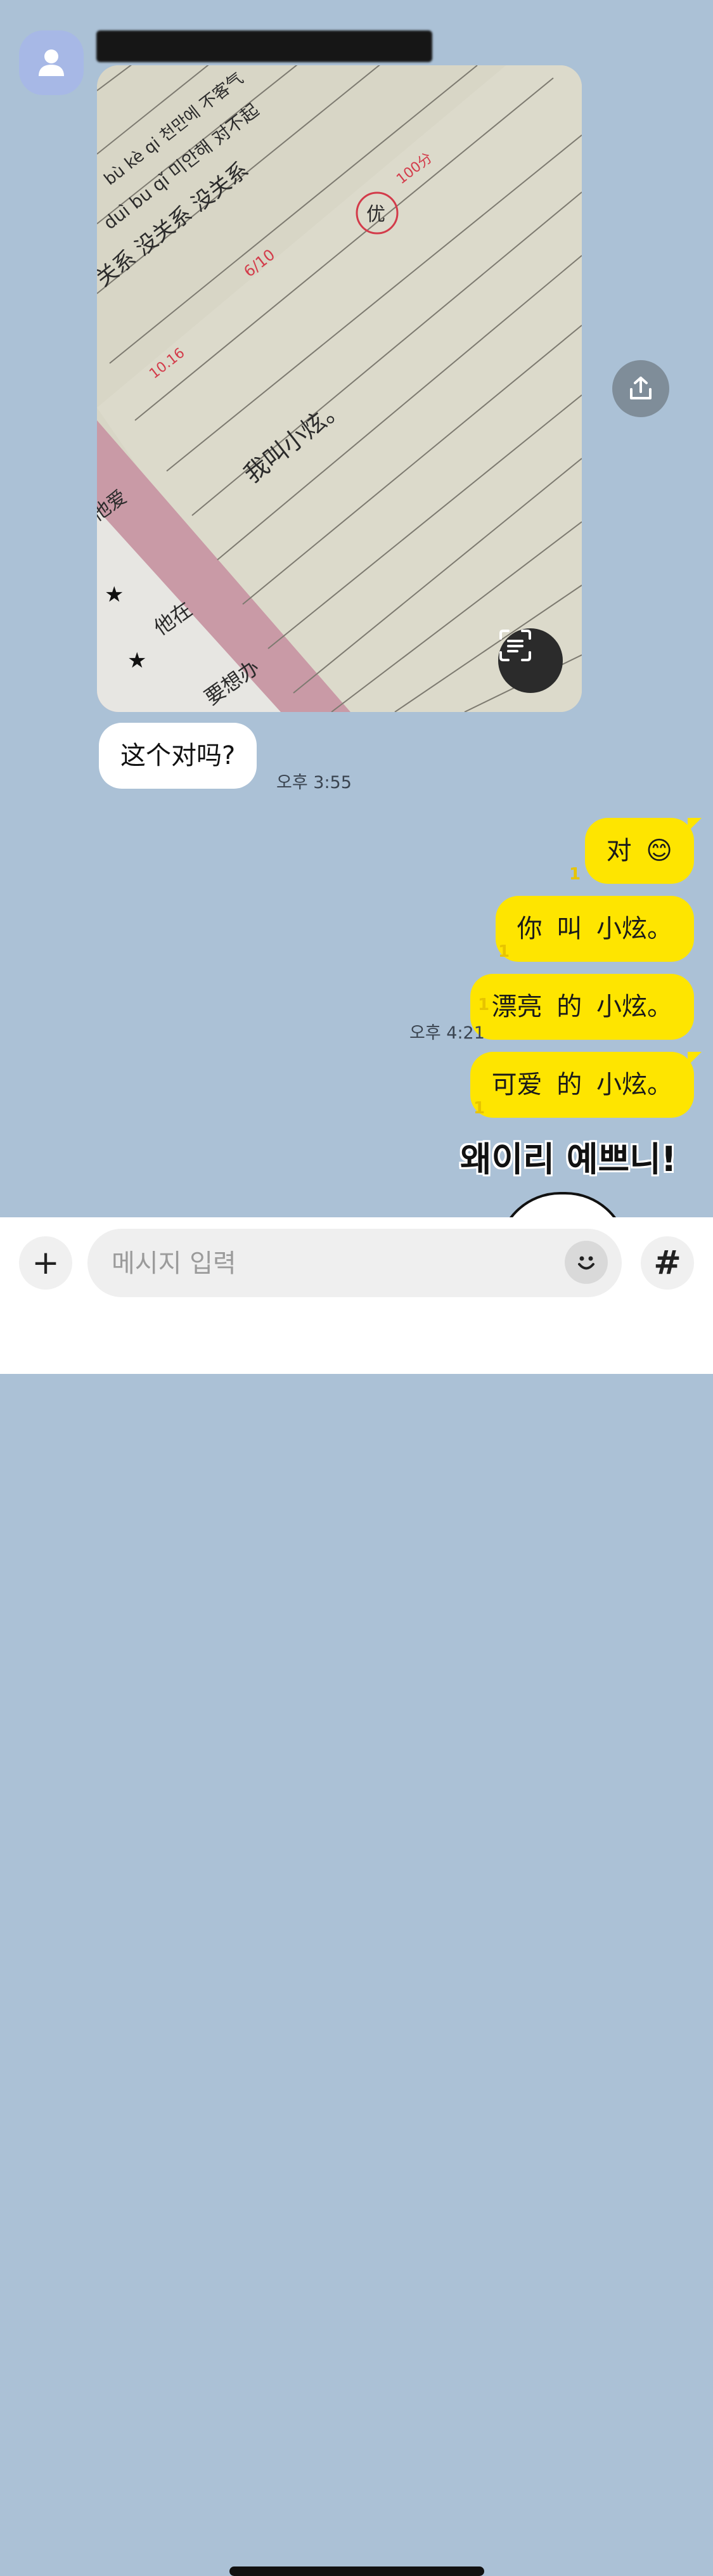  I want to click on share-button, so click(640, 388).